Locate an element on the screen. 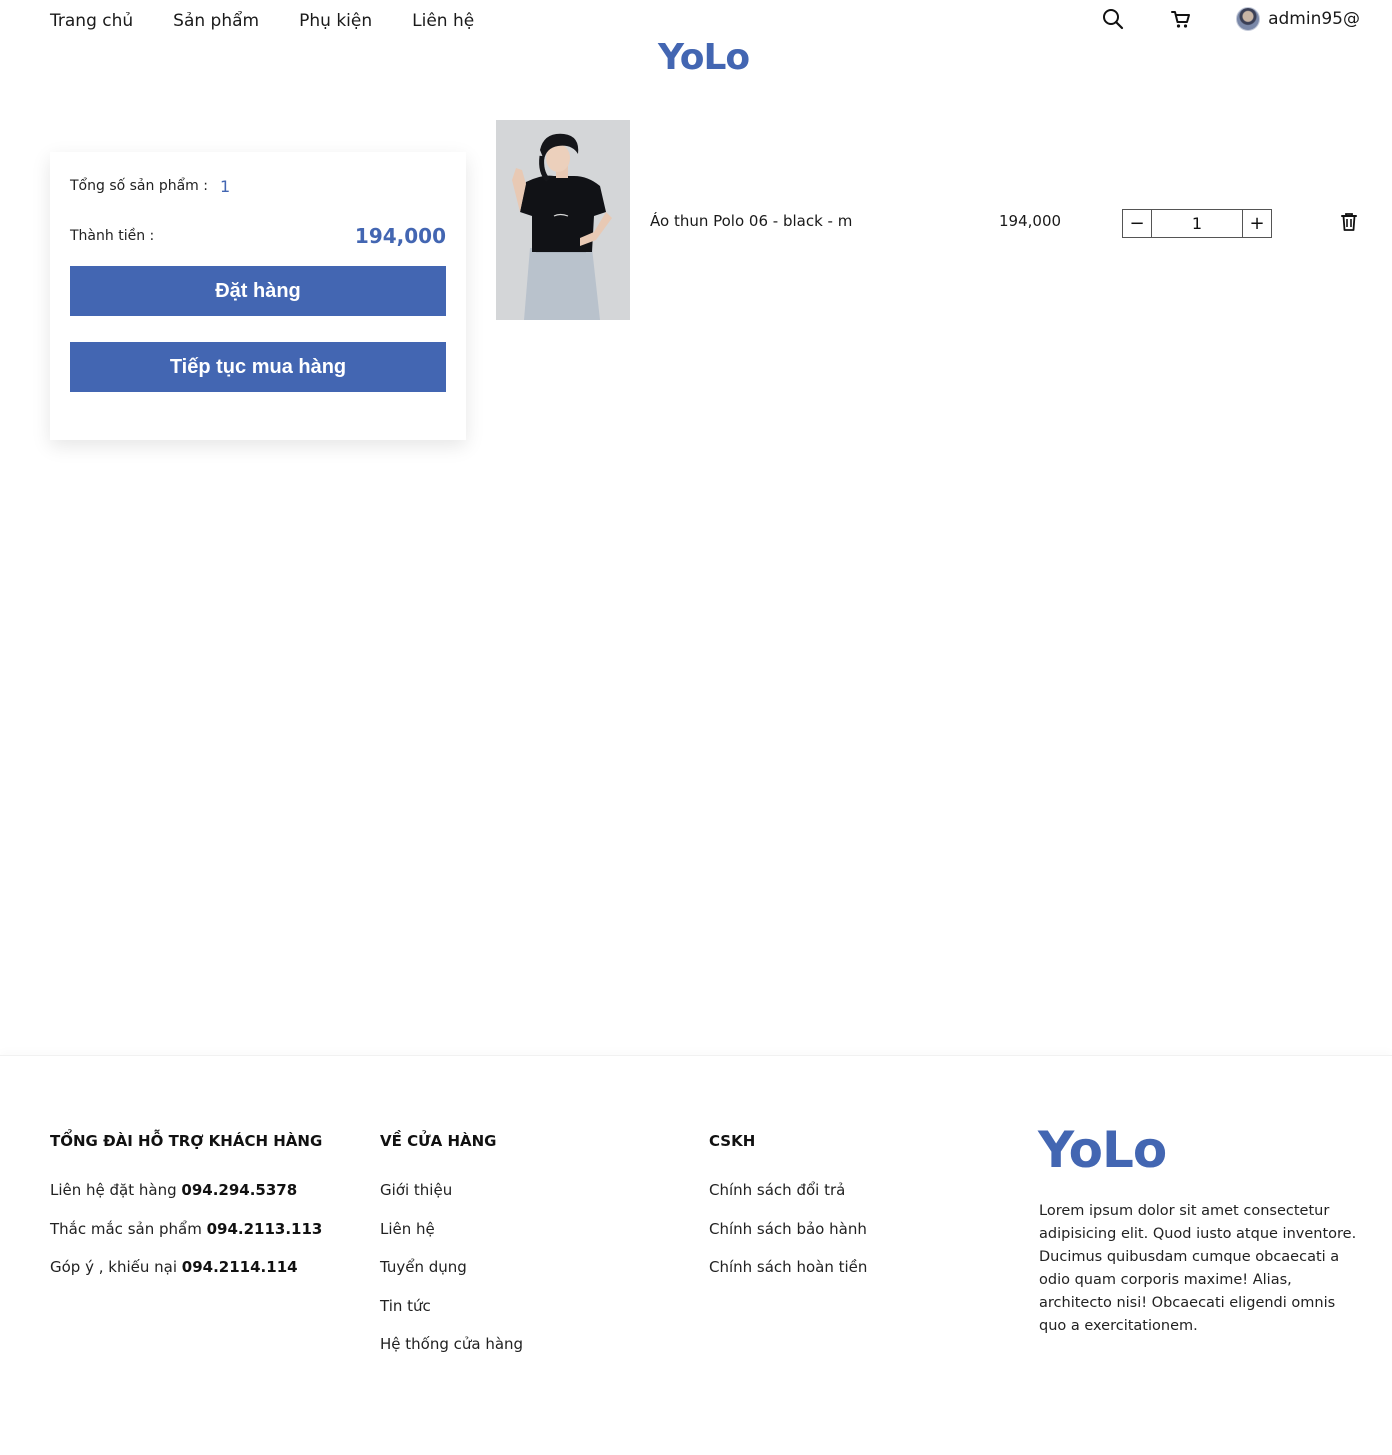  footer-logo: YoLo is located at coordinates (1102, 1150).